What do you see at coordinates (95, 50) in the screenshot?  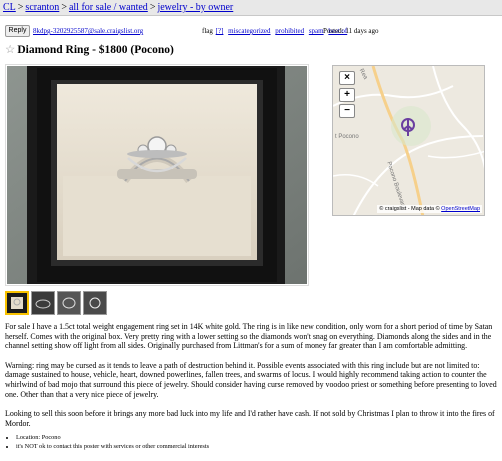 I see `posting-title-text: Diamond Ring - $1800 (Pocono)` at bounding box center [95, 50].